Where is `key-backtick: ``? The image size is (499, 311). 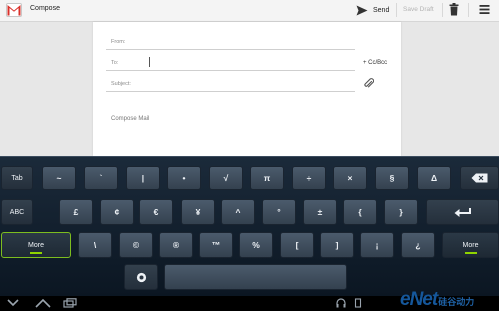 key-backtick: ` is located at coordinates (101, 178).